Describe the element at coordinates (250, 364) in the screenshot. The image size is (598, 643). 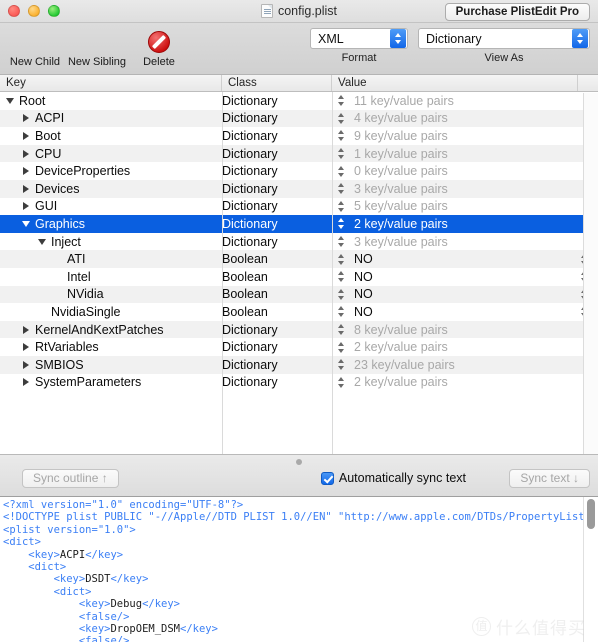
I see `cell-class: Dictionary` at that location.